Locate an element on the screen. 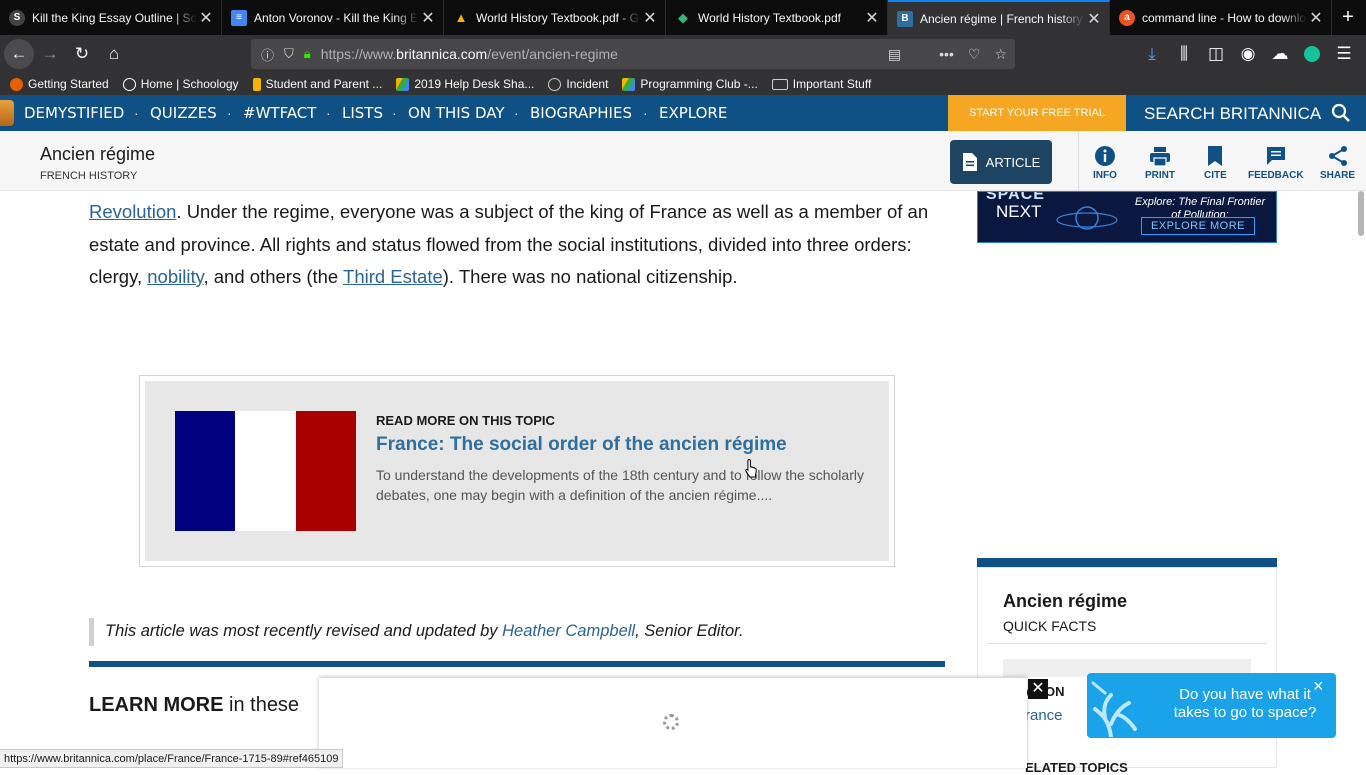 Image resolution: width=1366 pixels, height=775 pixels. menu-icon: ☰ is located at coordinates (1344, 54).